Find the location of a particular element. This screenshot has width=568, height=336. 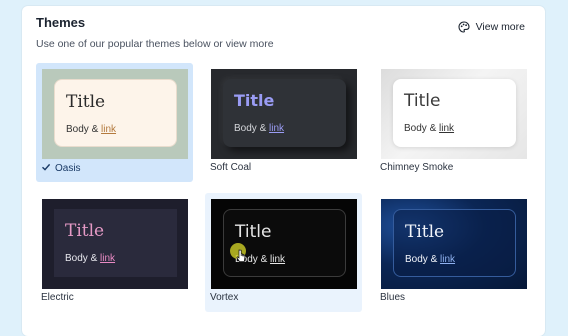

section-title: Themes is located at coordinates (61, 22).